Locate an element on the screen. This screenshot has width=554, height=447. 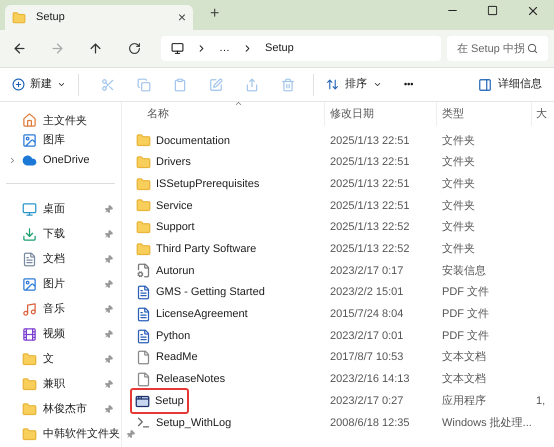
sidebar-item: 图库 is located at coordinates (60, 140).